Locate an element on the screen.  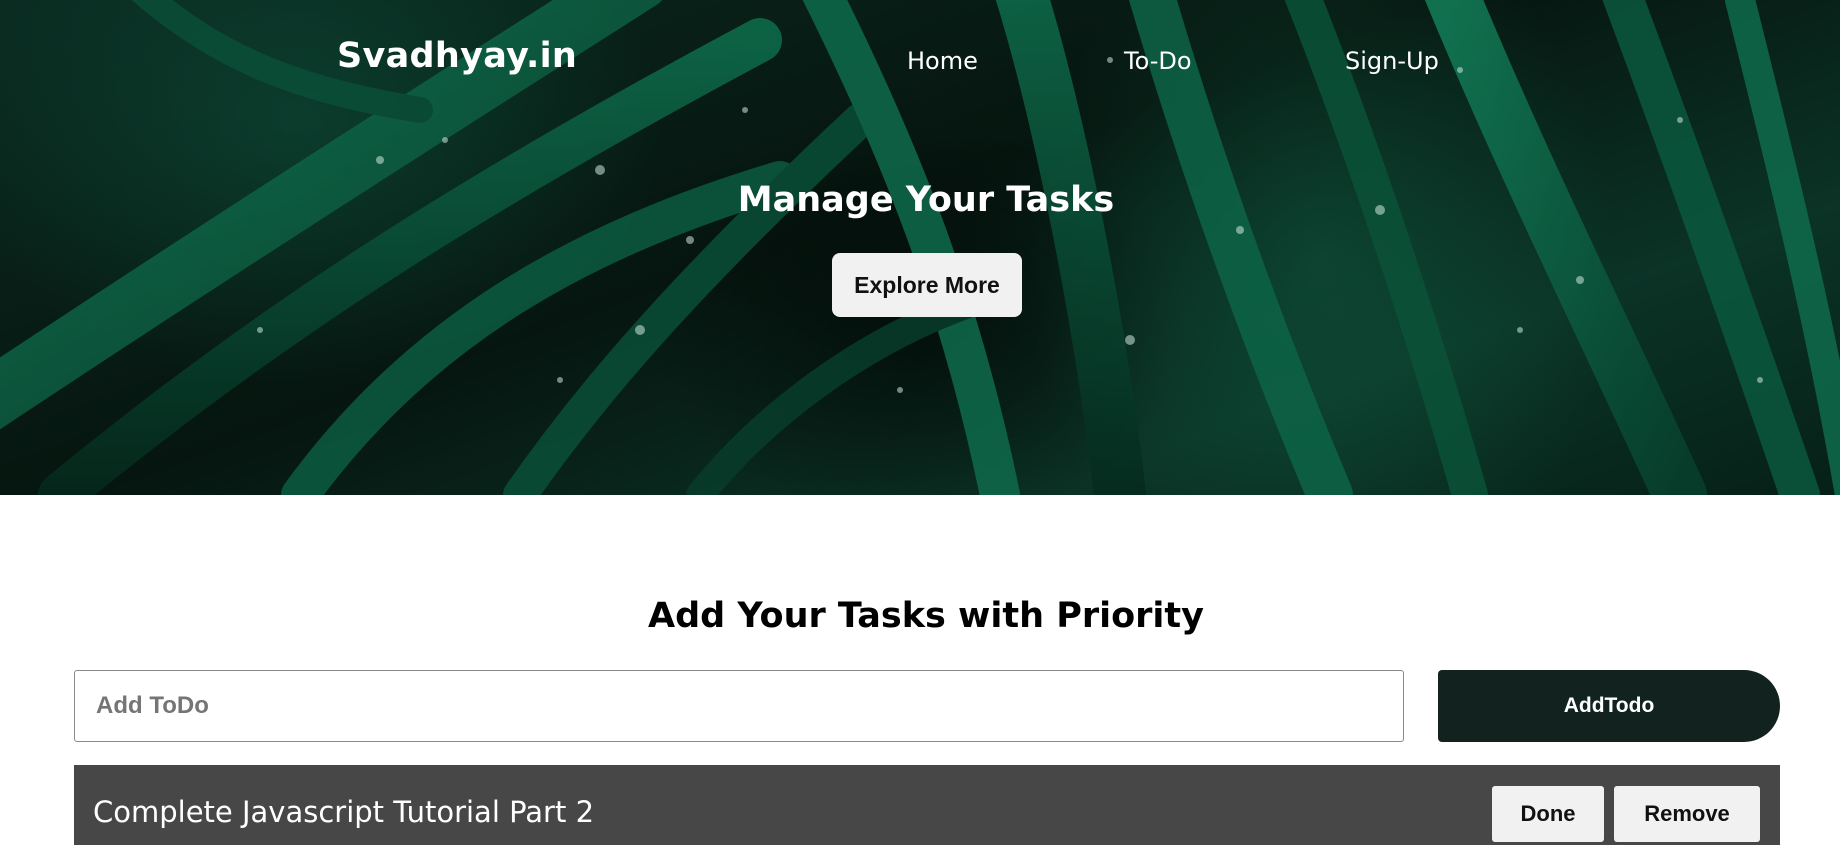
add-todo-button: AddTodo is located at coordinates (1609, 706).